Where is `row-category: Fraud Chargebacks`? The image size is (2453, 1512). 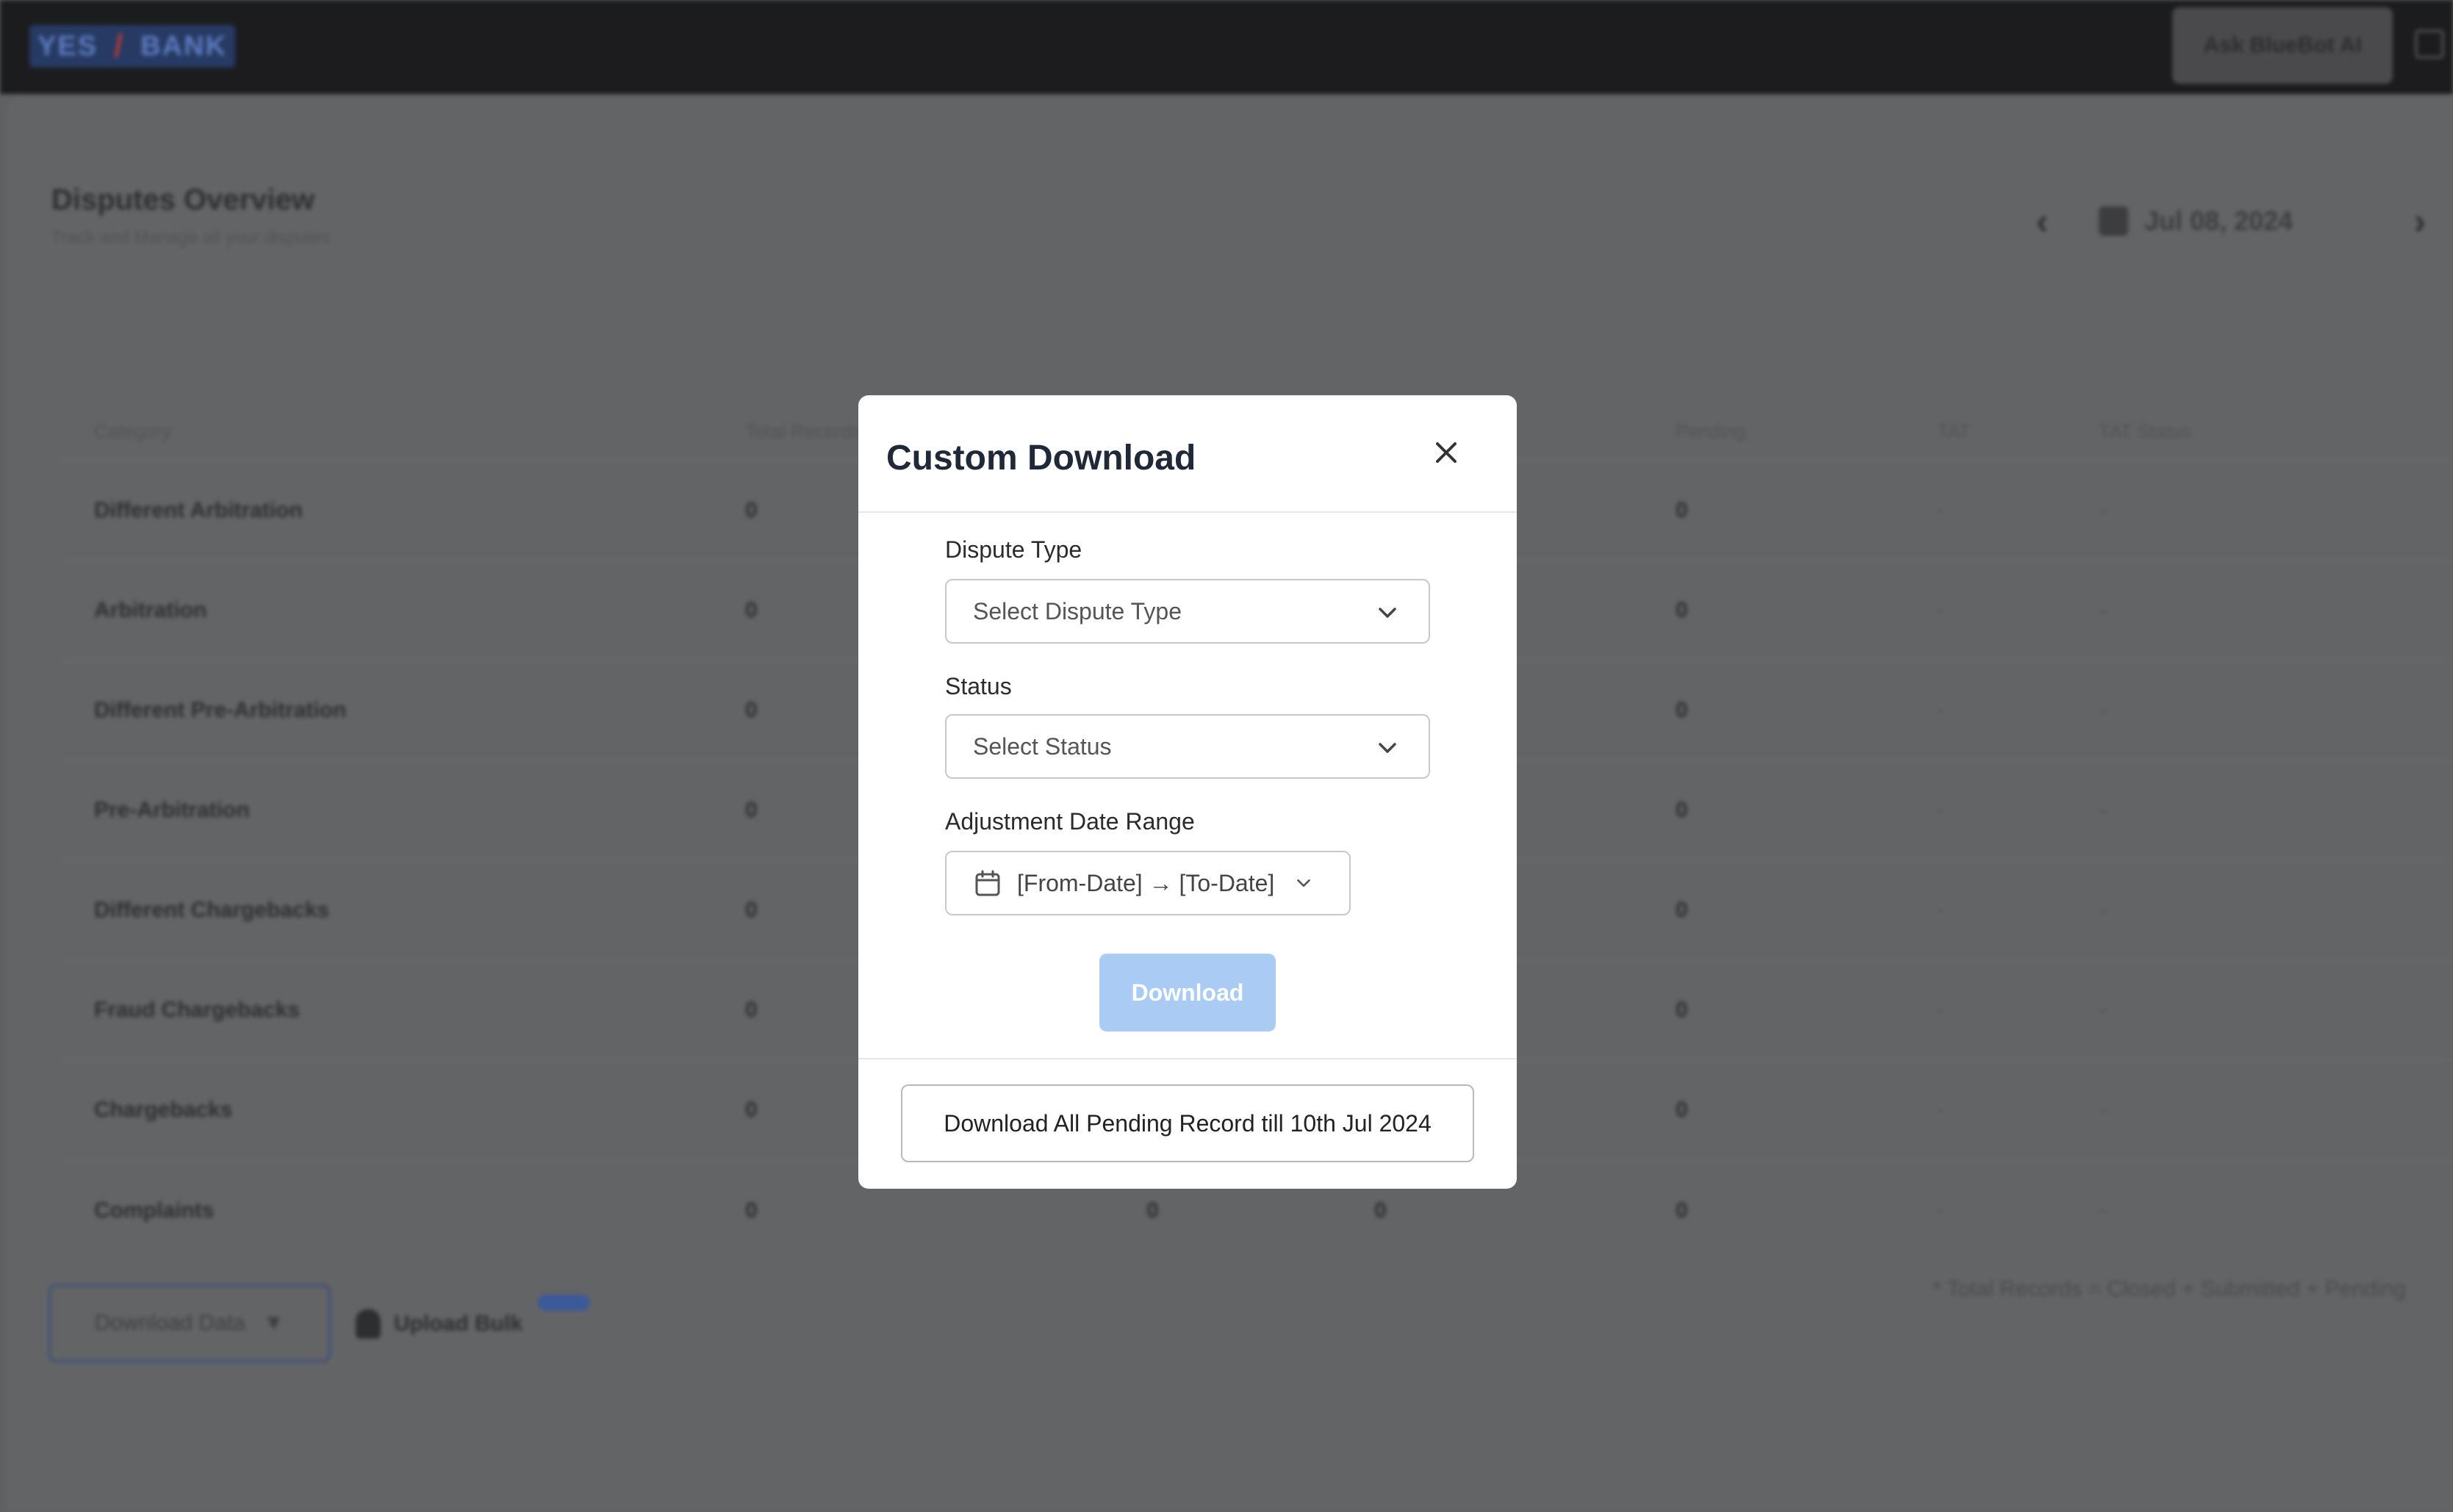
row-category: Fraud Chargebacks is located at coordinates (197, 1010).